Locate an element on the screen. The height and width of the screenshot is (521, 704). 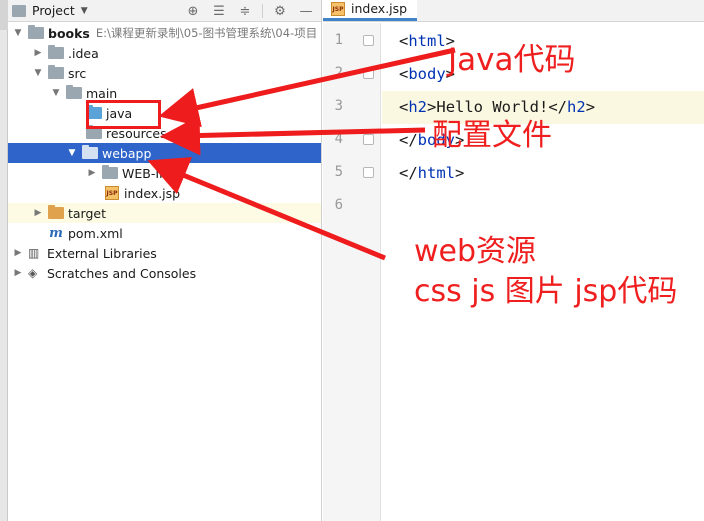
target-icon: ⊕ is located at coordinates (193, 11).